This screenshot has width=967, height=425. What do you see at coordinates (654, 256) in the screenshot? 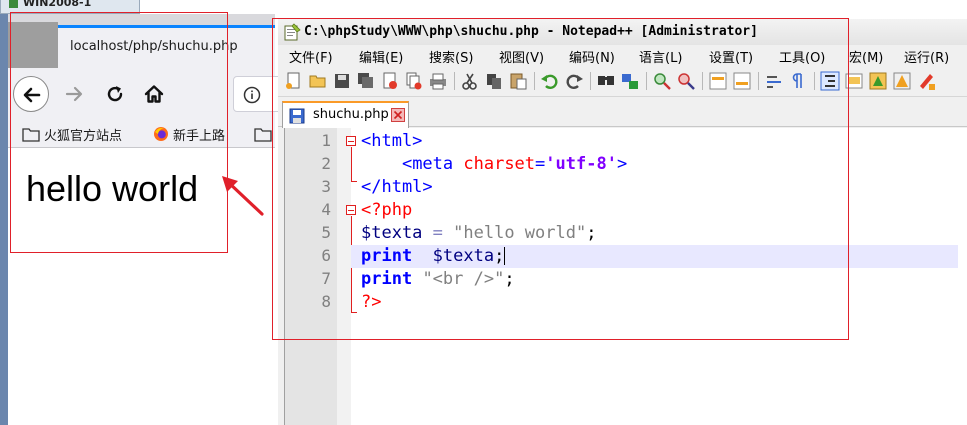
I see `code-line-current: print $texta;` at bounding box center [654, 256].